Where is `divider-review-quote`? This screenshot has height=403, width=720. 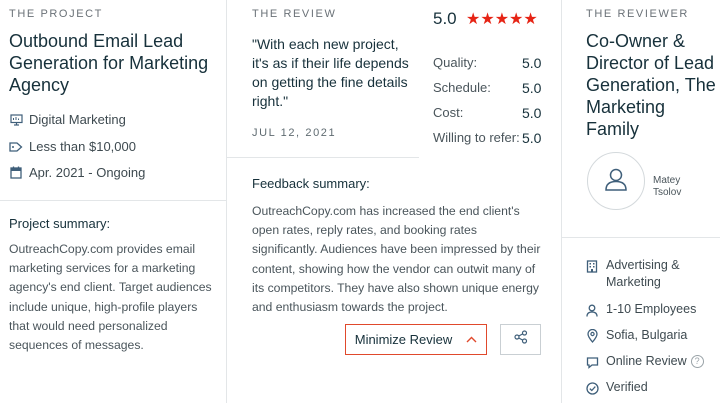 divider-review-quote is located at coordinates (322, 157).